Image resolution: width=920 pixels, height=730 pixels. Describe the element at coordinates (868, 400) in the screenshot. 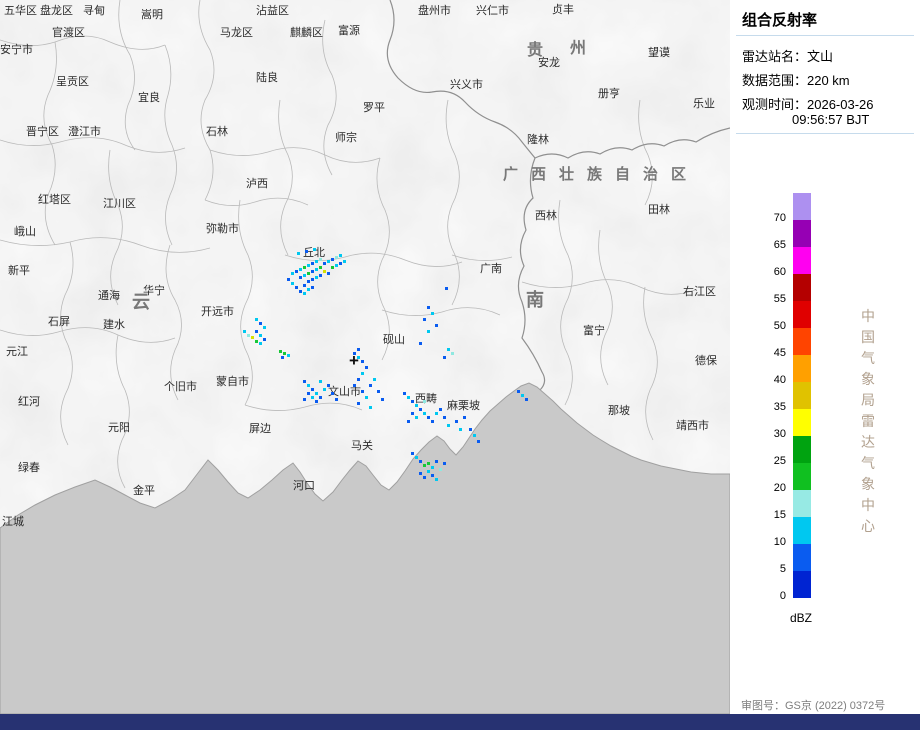

I see `watermark-char: 局` at that location.